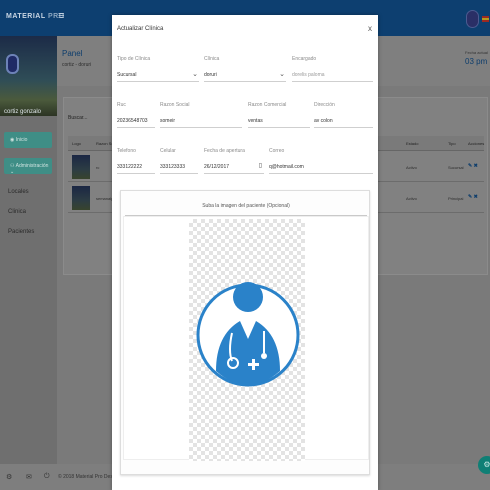 This screenshot has width=490, height=490. I want to click on sidebar-item-inicio: ◉ Inicio, so click(28, 140).